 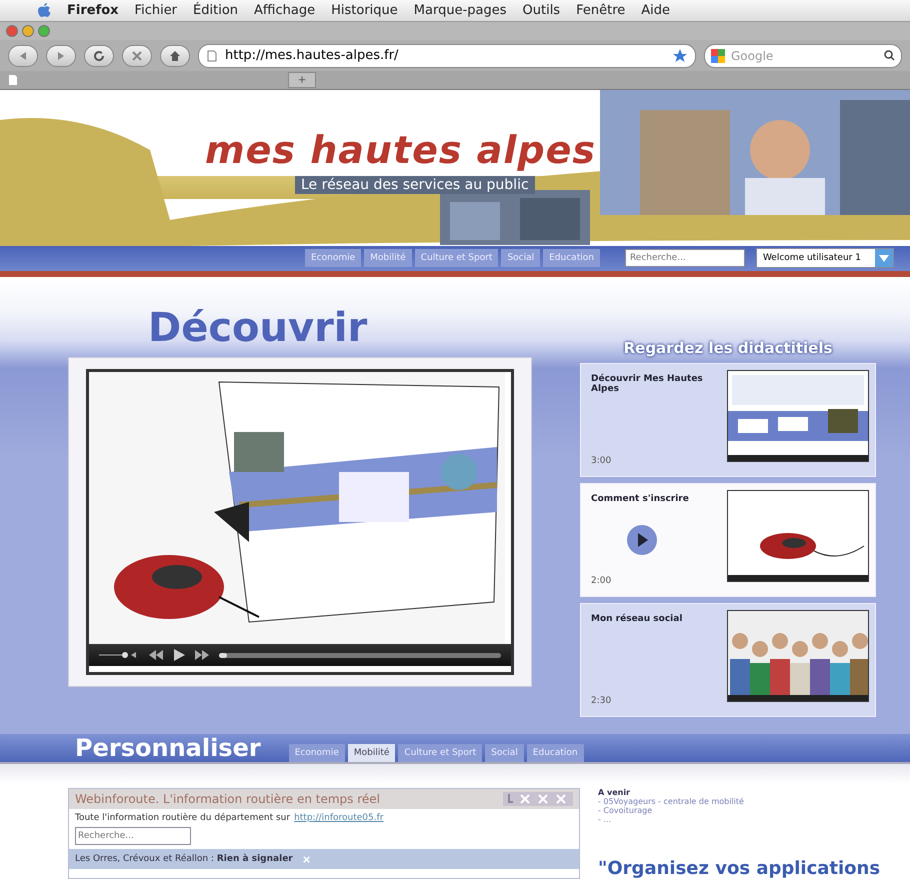 I want to click on upcoming-title: A venir, so click(x=614, y=793).